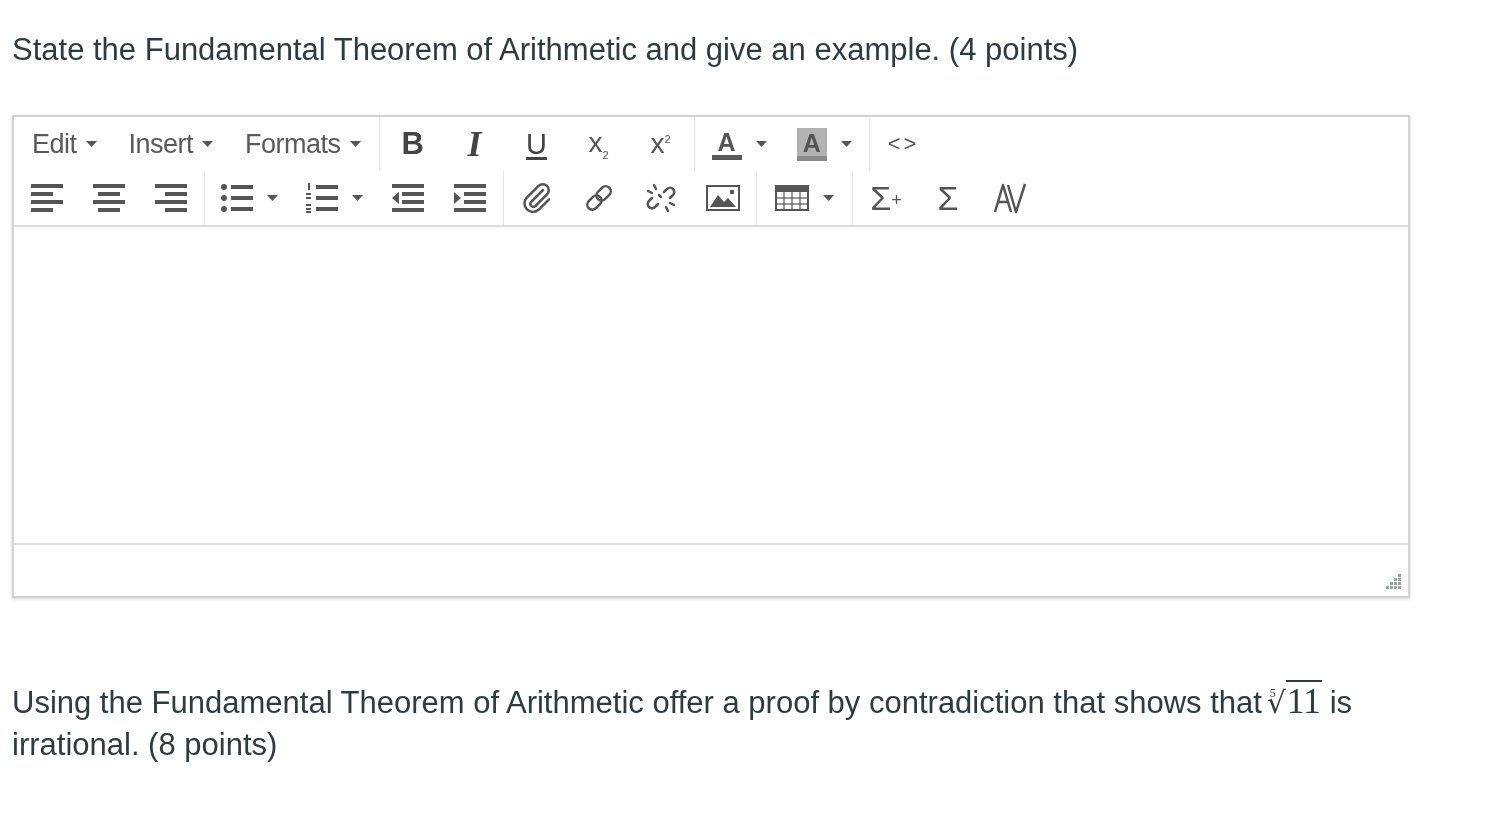  Describe the element at coordinates (598, 144) in the screenshot. I see `subscript-button: x$_{2}$` at that location.